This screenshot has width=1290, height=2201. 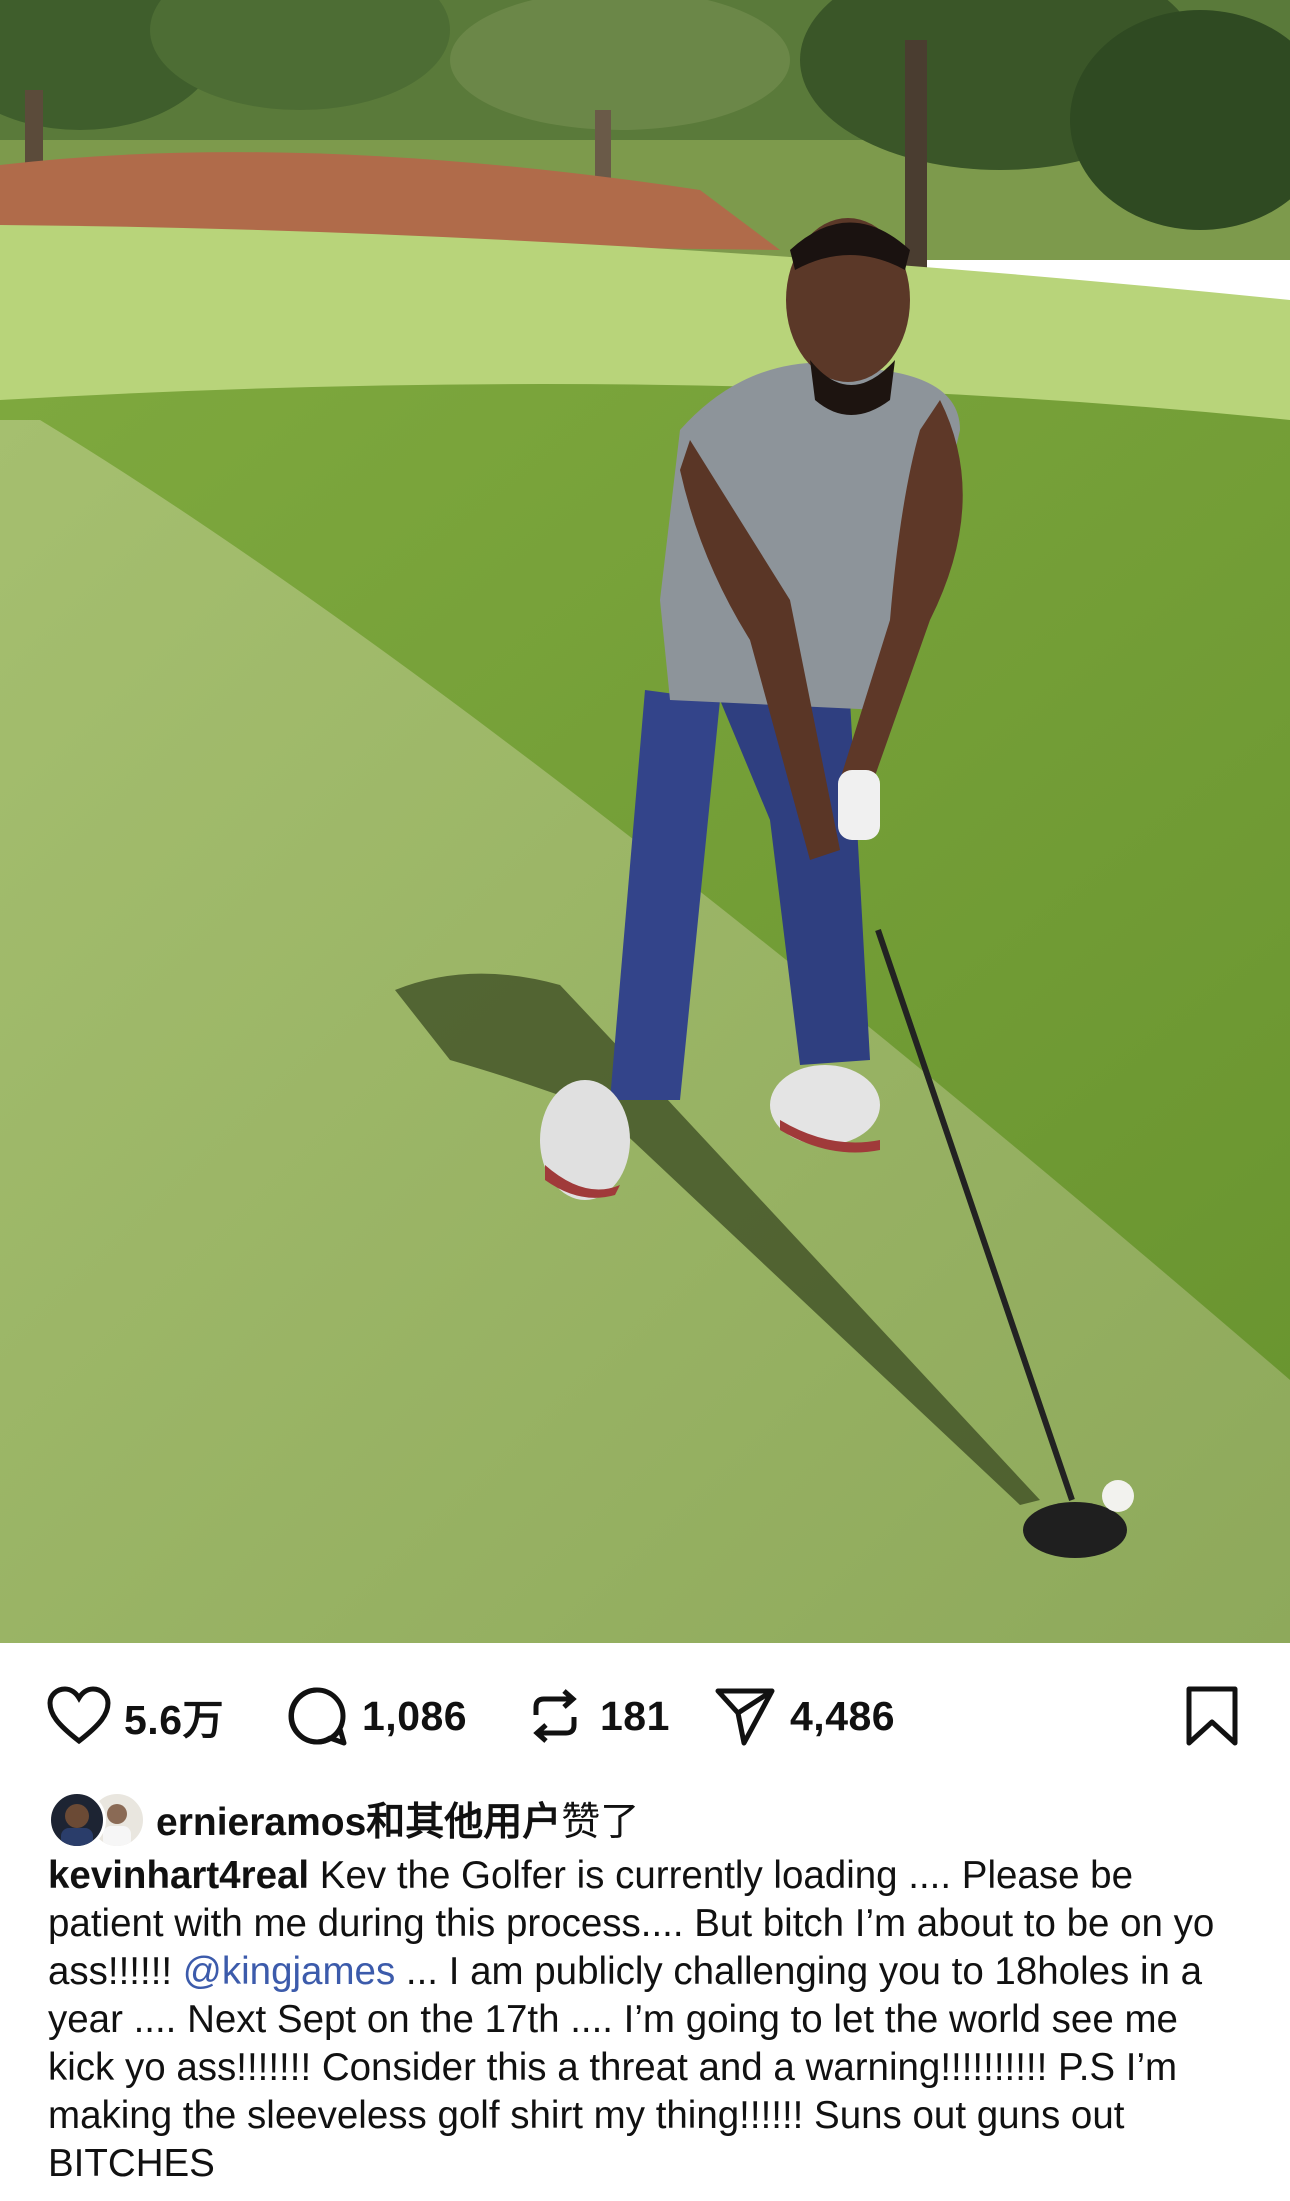 What do you see at coordinates (843, 1715) in the screenshot?
I see `share-count: 4,486` at bounding box center [843, 1715].